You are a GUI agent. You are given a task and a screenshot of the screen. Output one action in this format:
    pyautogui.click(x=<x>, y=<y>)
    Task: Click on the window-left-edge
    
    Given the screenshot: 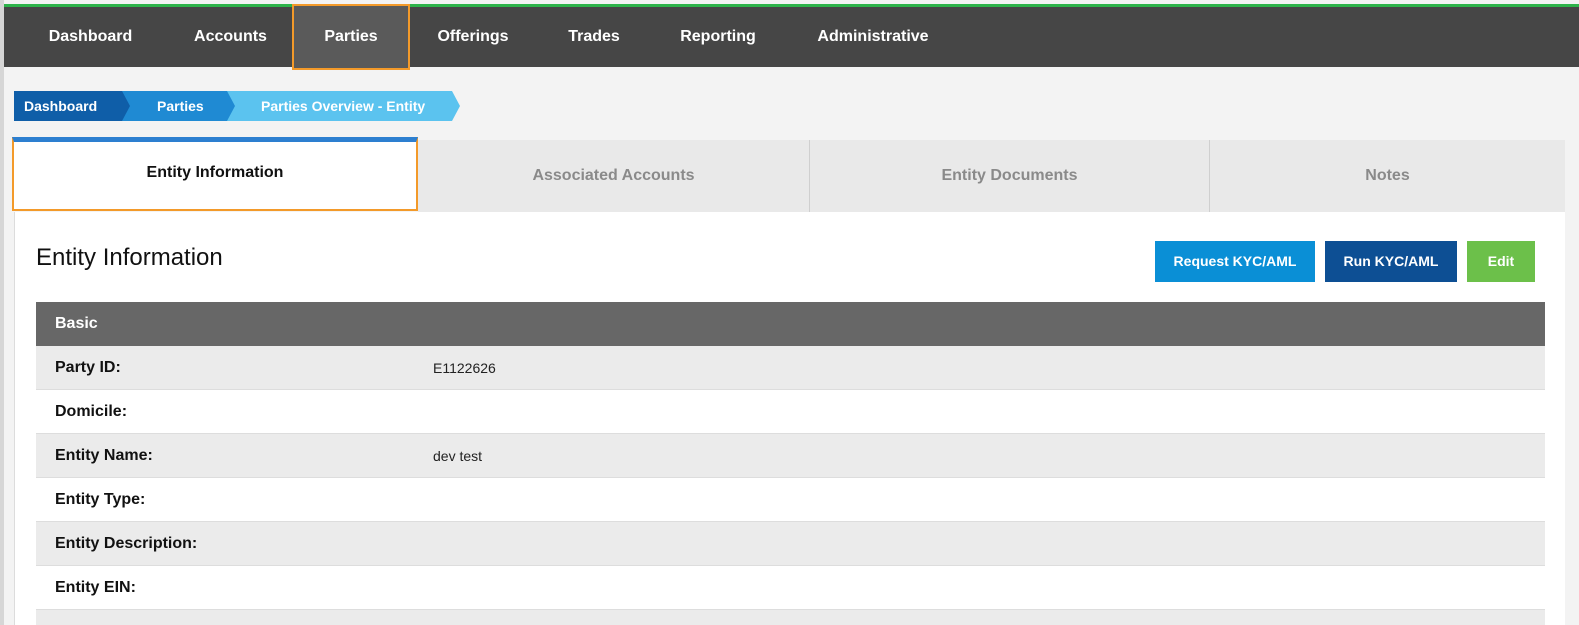 What is the action you would take?
    pyautogui.click(x=2, y=312)
    